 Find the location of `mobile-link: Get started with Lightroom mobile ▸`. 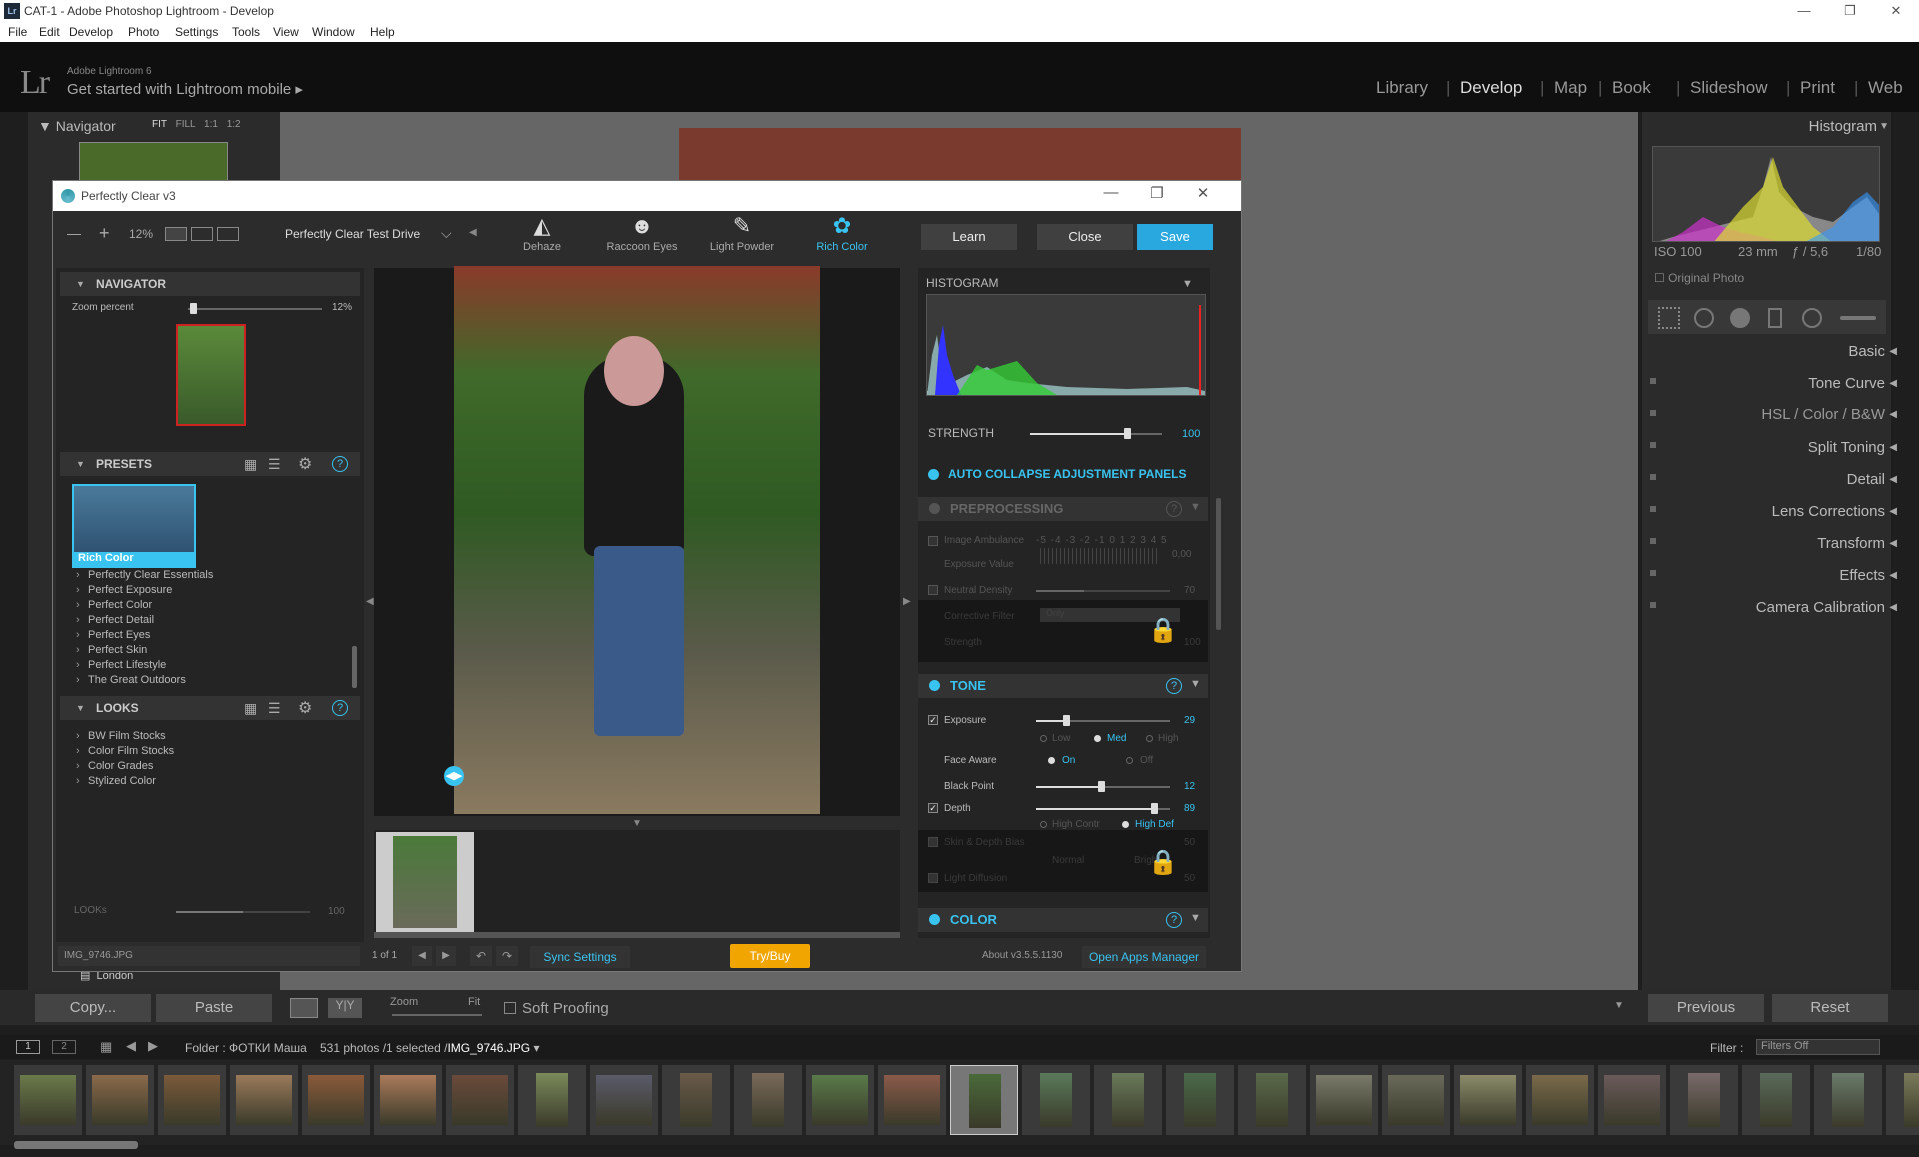

mobile-link: Get started with Lightroom mobile ▸ is located at coordinates (185, 89).